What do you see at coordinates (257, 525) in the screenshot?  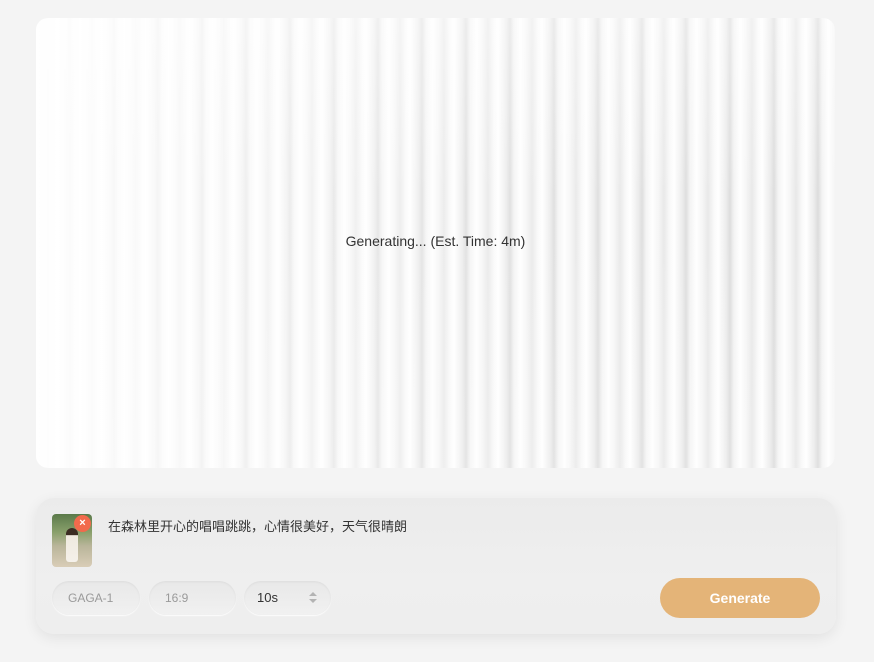 I see `prompt-text: 在森林里开心的唱唱跳跳，心情很美好，天气很晴朗` at bounding box center [257, 525].